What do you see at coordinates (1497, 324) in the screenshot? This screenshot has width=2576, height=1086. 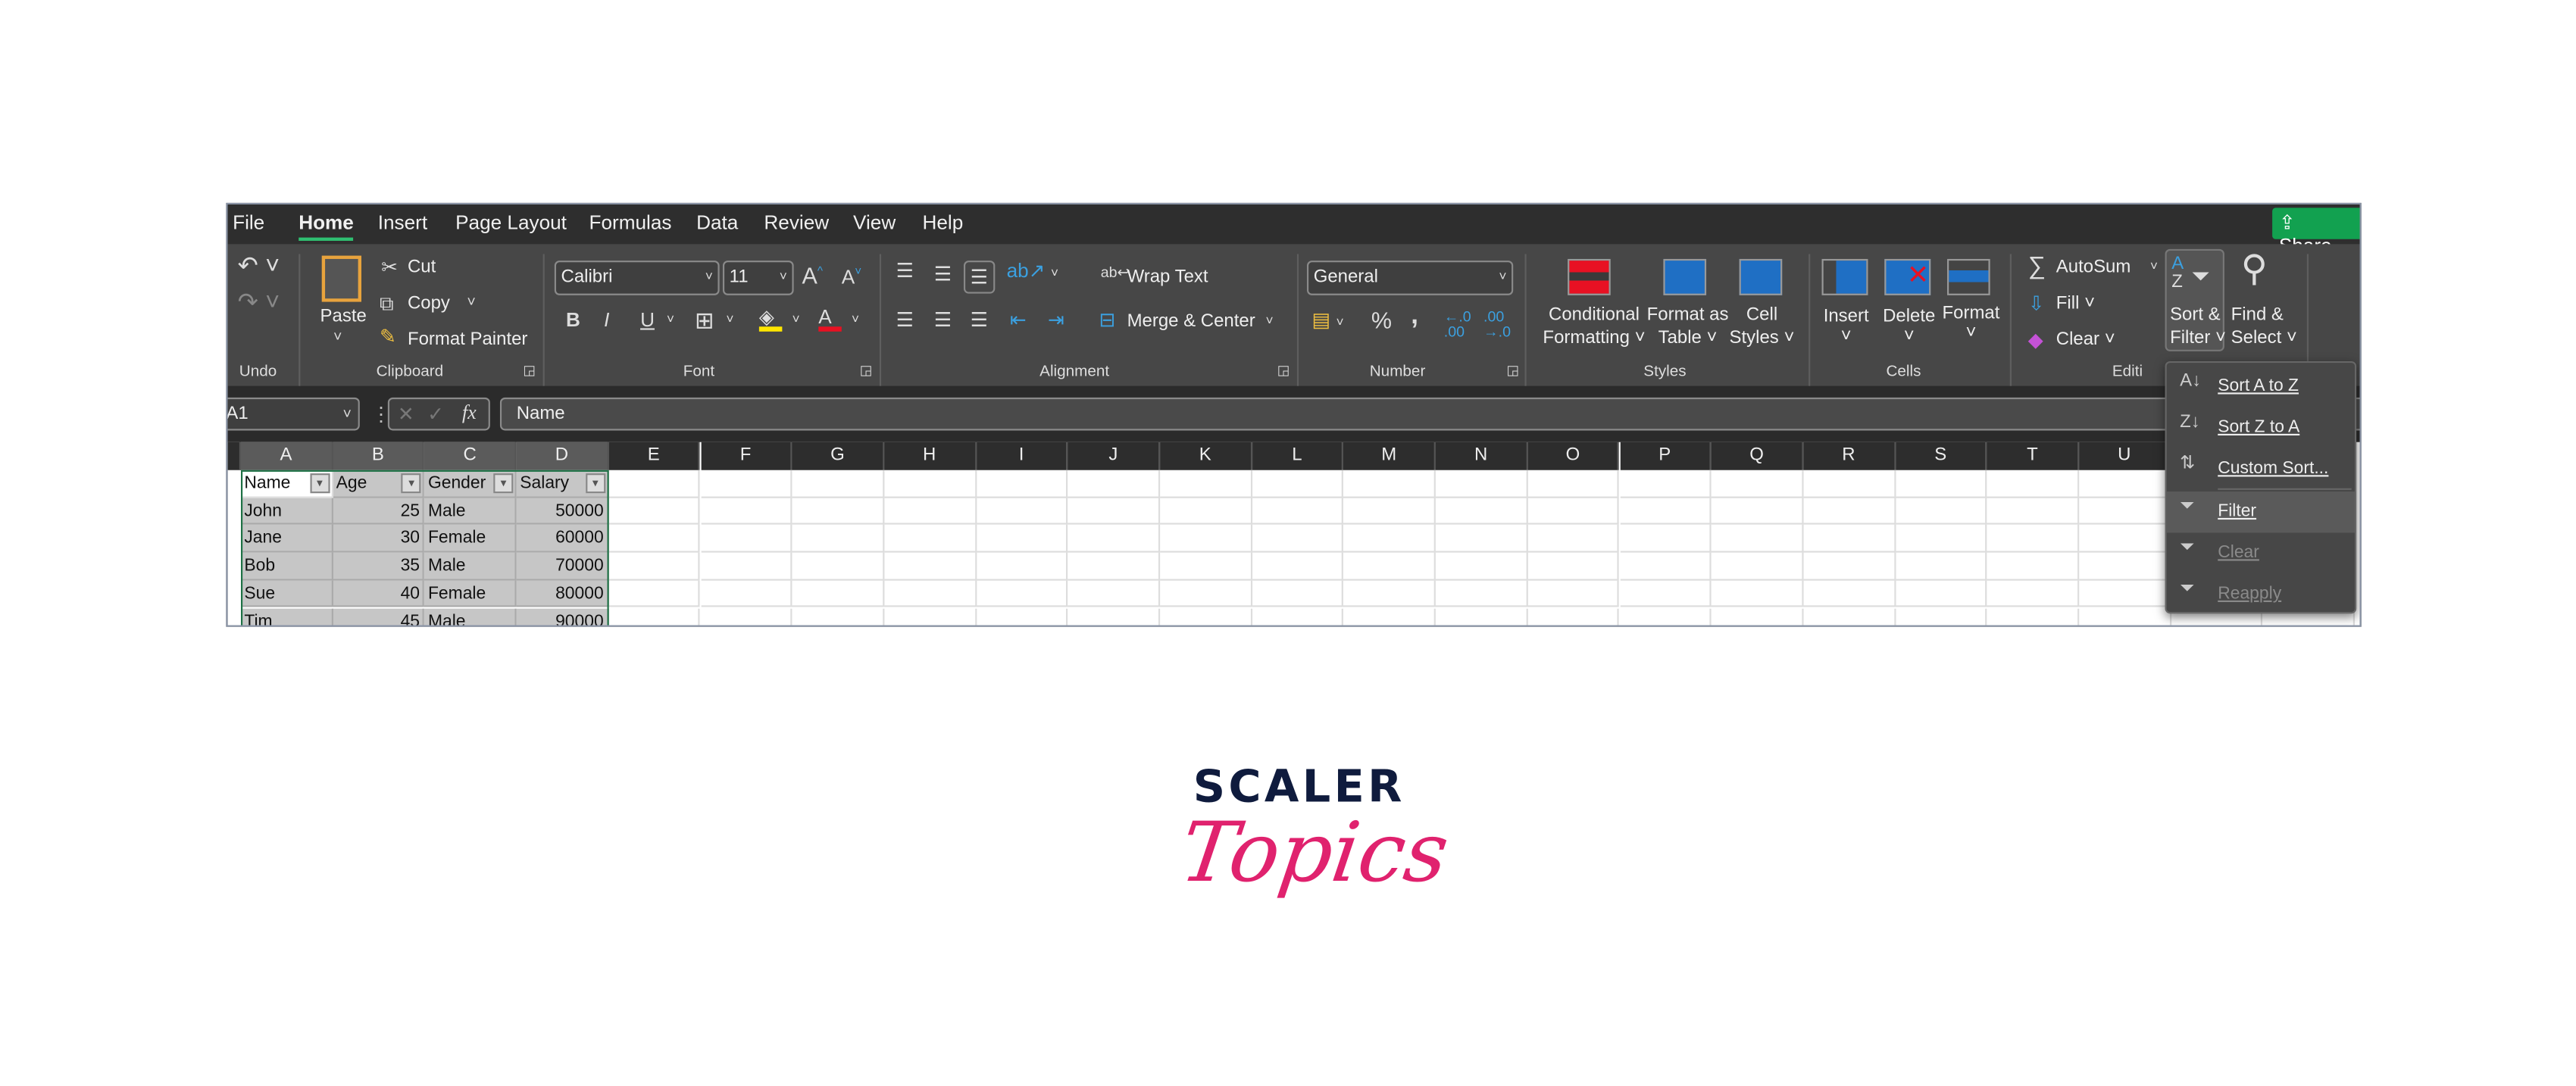 I see `decrease-decimal-icon: .00 →.0` at bounding box center [1497, 324].